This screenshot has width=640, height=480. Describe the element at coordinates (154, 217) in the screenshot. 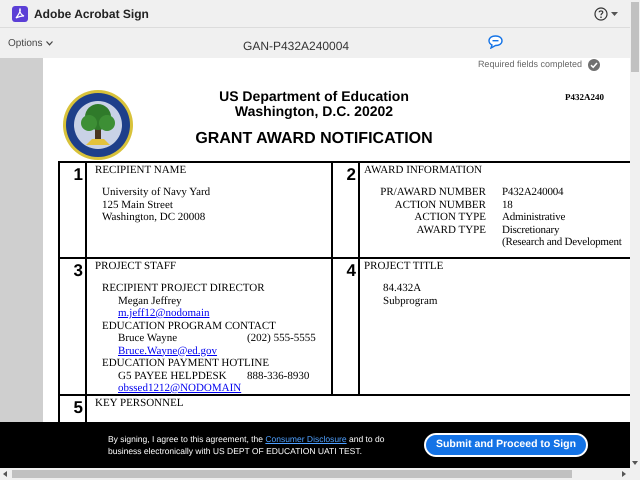

I see `recipient-line: Washington, DC 20008` at that location.